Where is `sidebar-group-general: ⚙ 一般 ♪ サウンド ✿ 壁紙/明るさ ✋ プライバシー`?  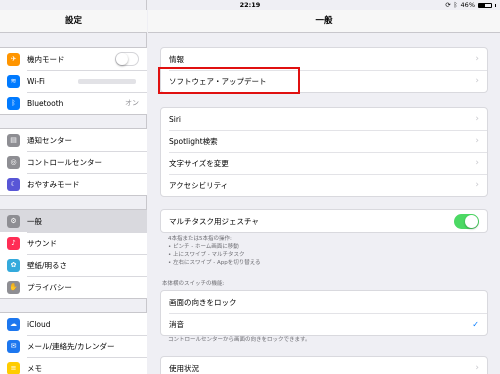
sidebar-group-general: ⚙ 一般 ♪ サウンド ✿ 壁紙/明るさ ✋ プライバシー is located at coordinates (73, 254).